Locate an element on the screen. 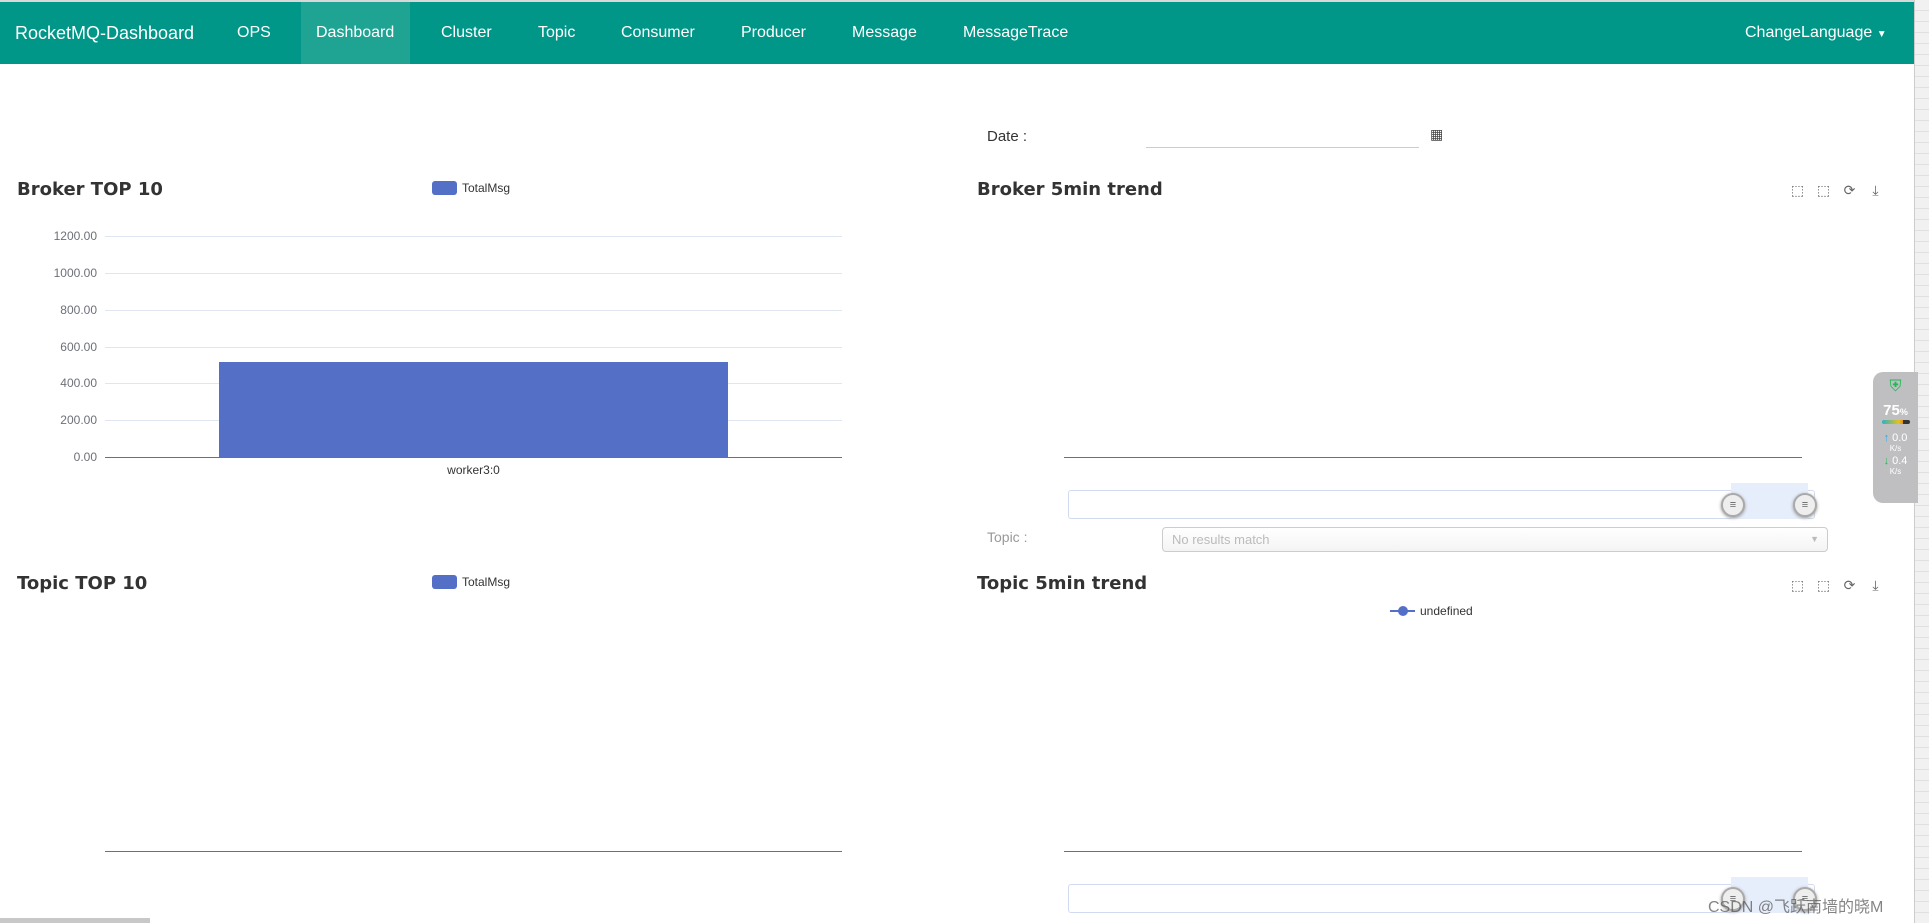 The image size is (1929, 923). y-tick-label: 0.00 is located at coordinates (85, 457).